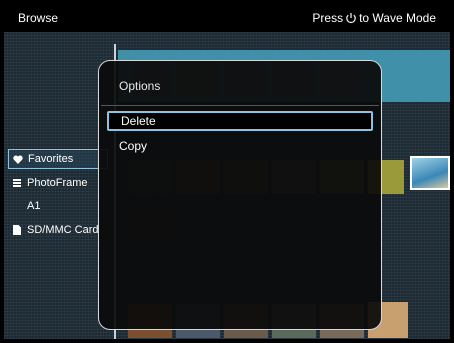 Image resolution: width=454 pixels, height=343 pixels. What do you see at coordinates (133, 146) in the screenshot?
I see `option-label: Copy` at bounding box center [133, 146].